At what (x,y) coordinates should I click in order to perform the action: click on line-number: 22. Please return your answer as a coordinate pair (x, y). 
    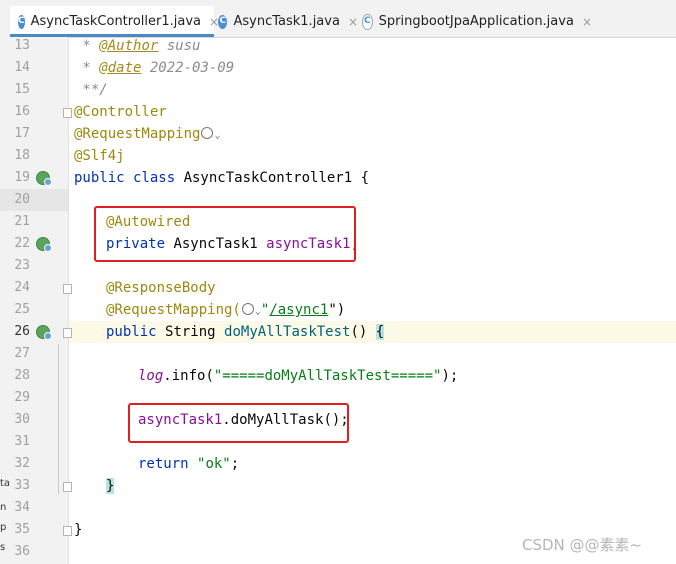
    Looking at the image, I should click on (22, 243).